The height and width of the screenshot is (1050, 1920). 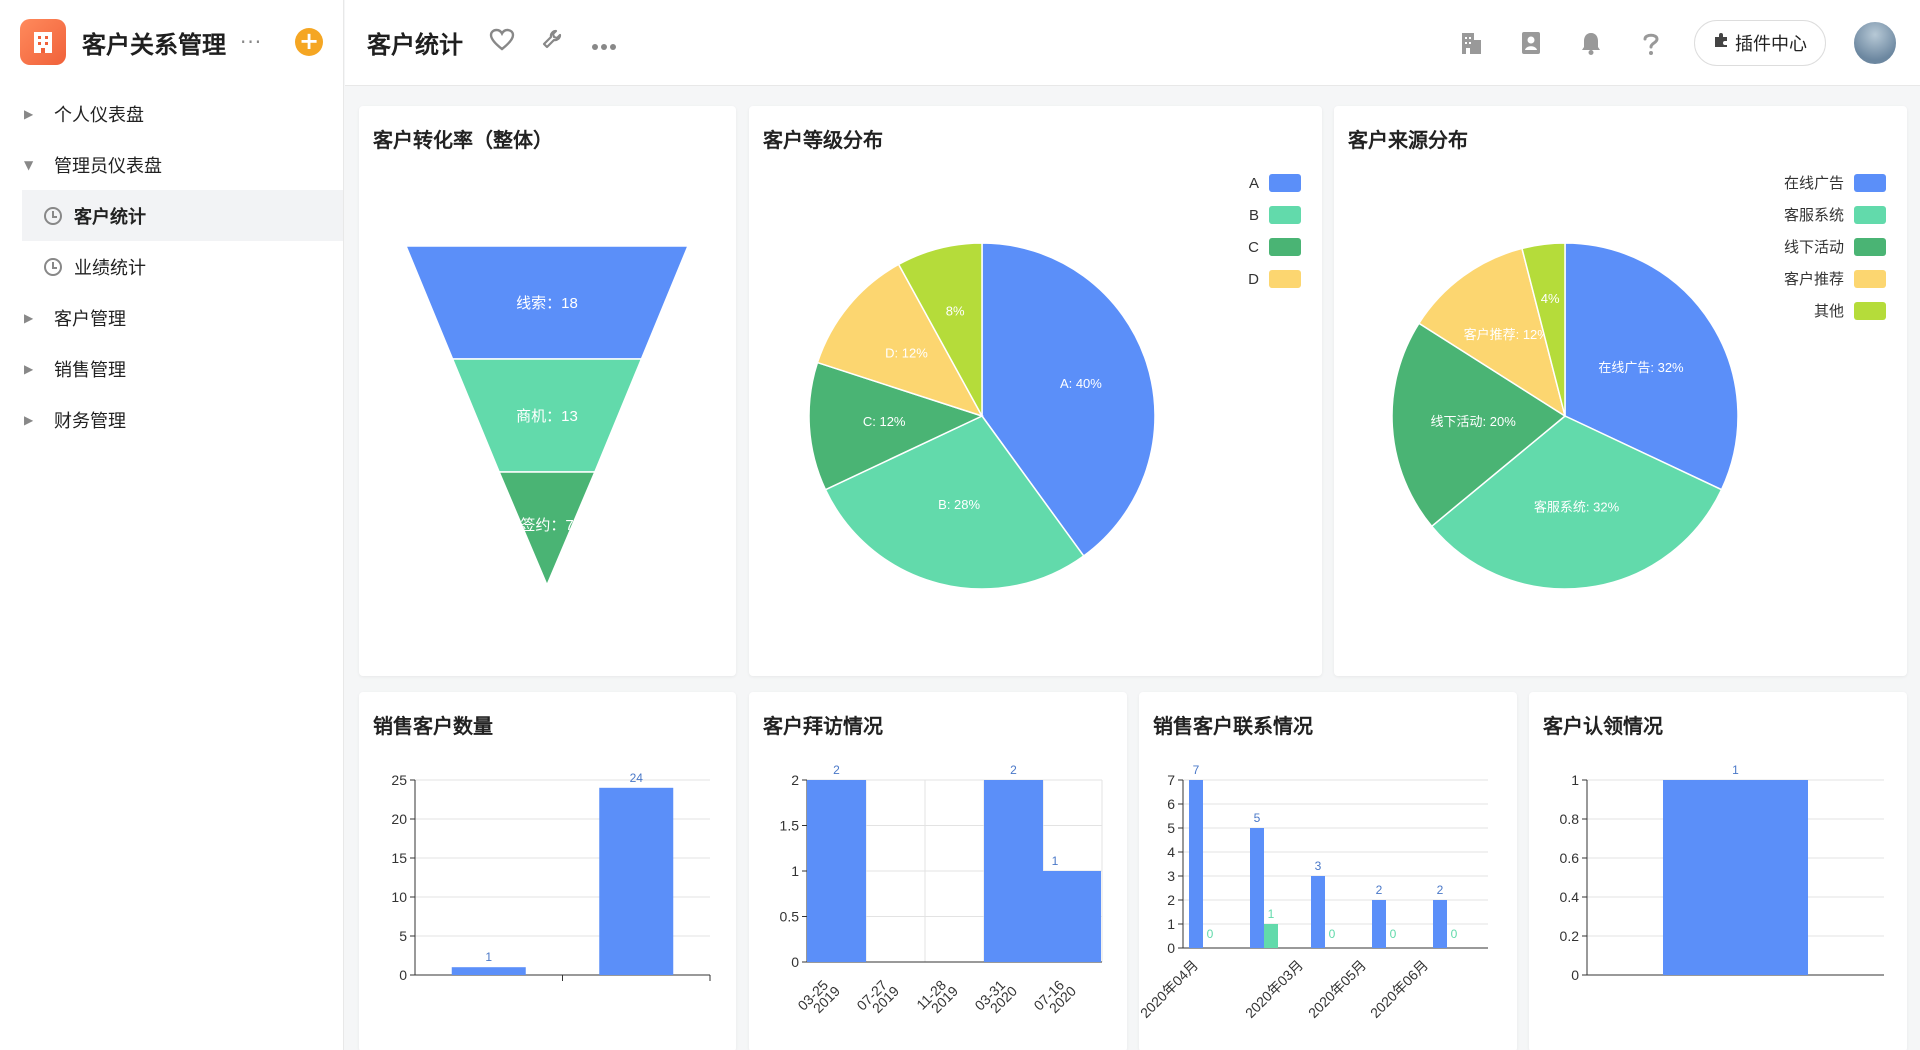 I want to click on contacts-icon, so click(x=1531, y=43).